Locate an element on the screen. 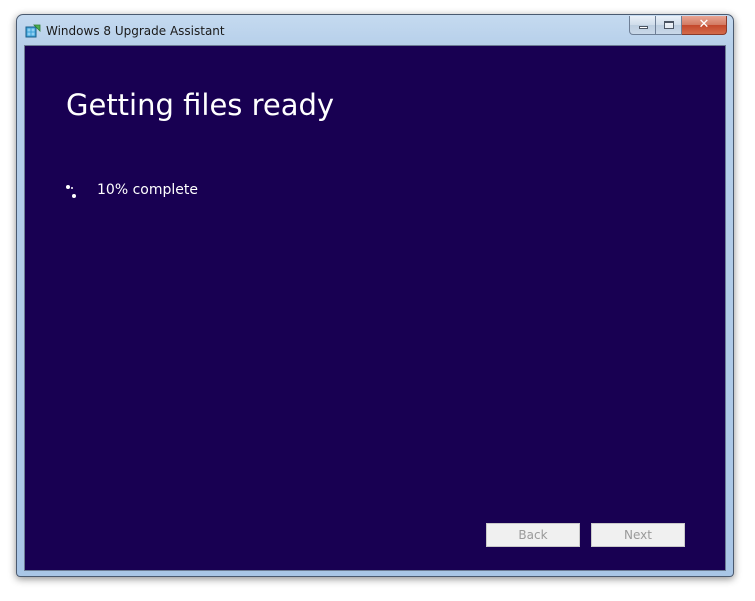  close-button: ✕ is located at coordinates (704, 25).